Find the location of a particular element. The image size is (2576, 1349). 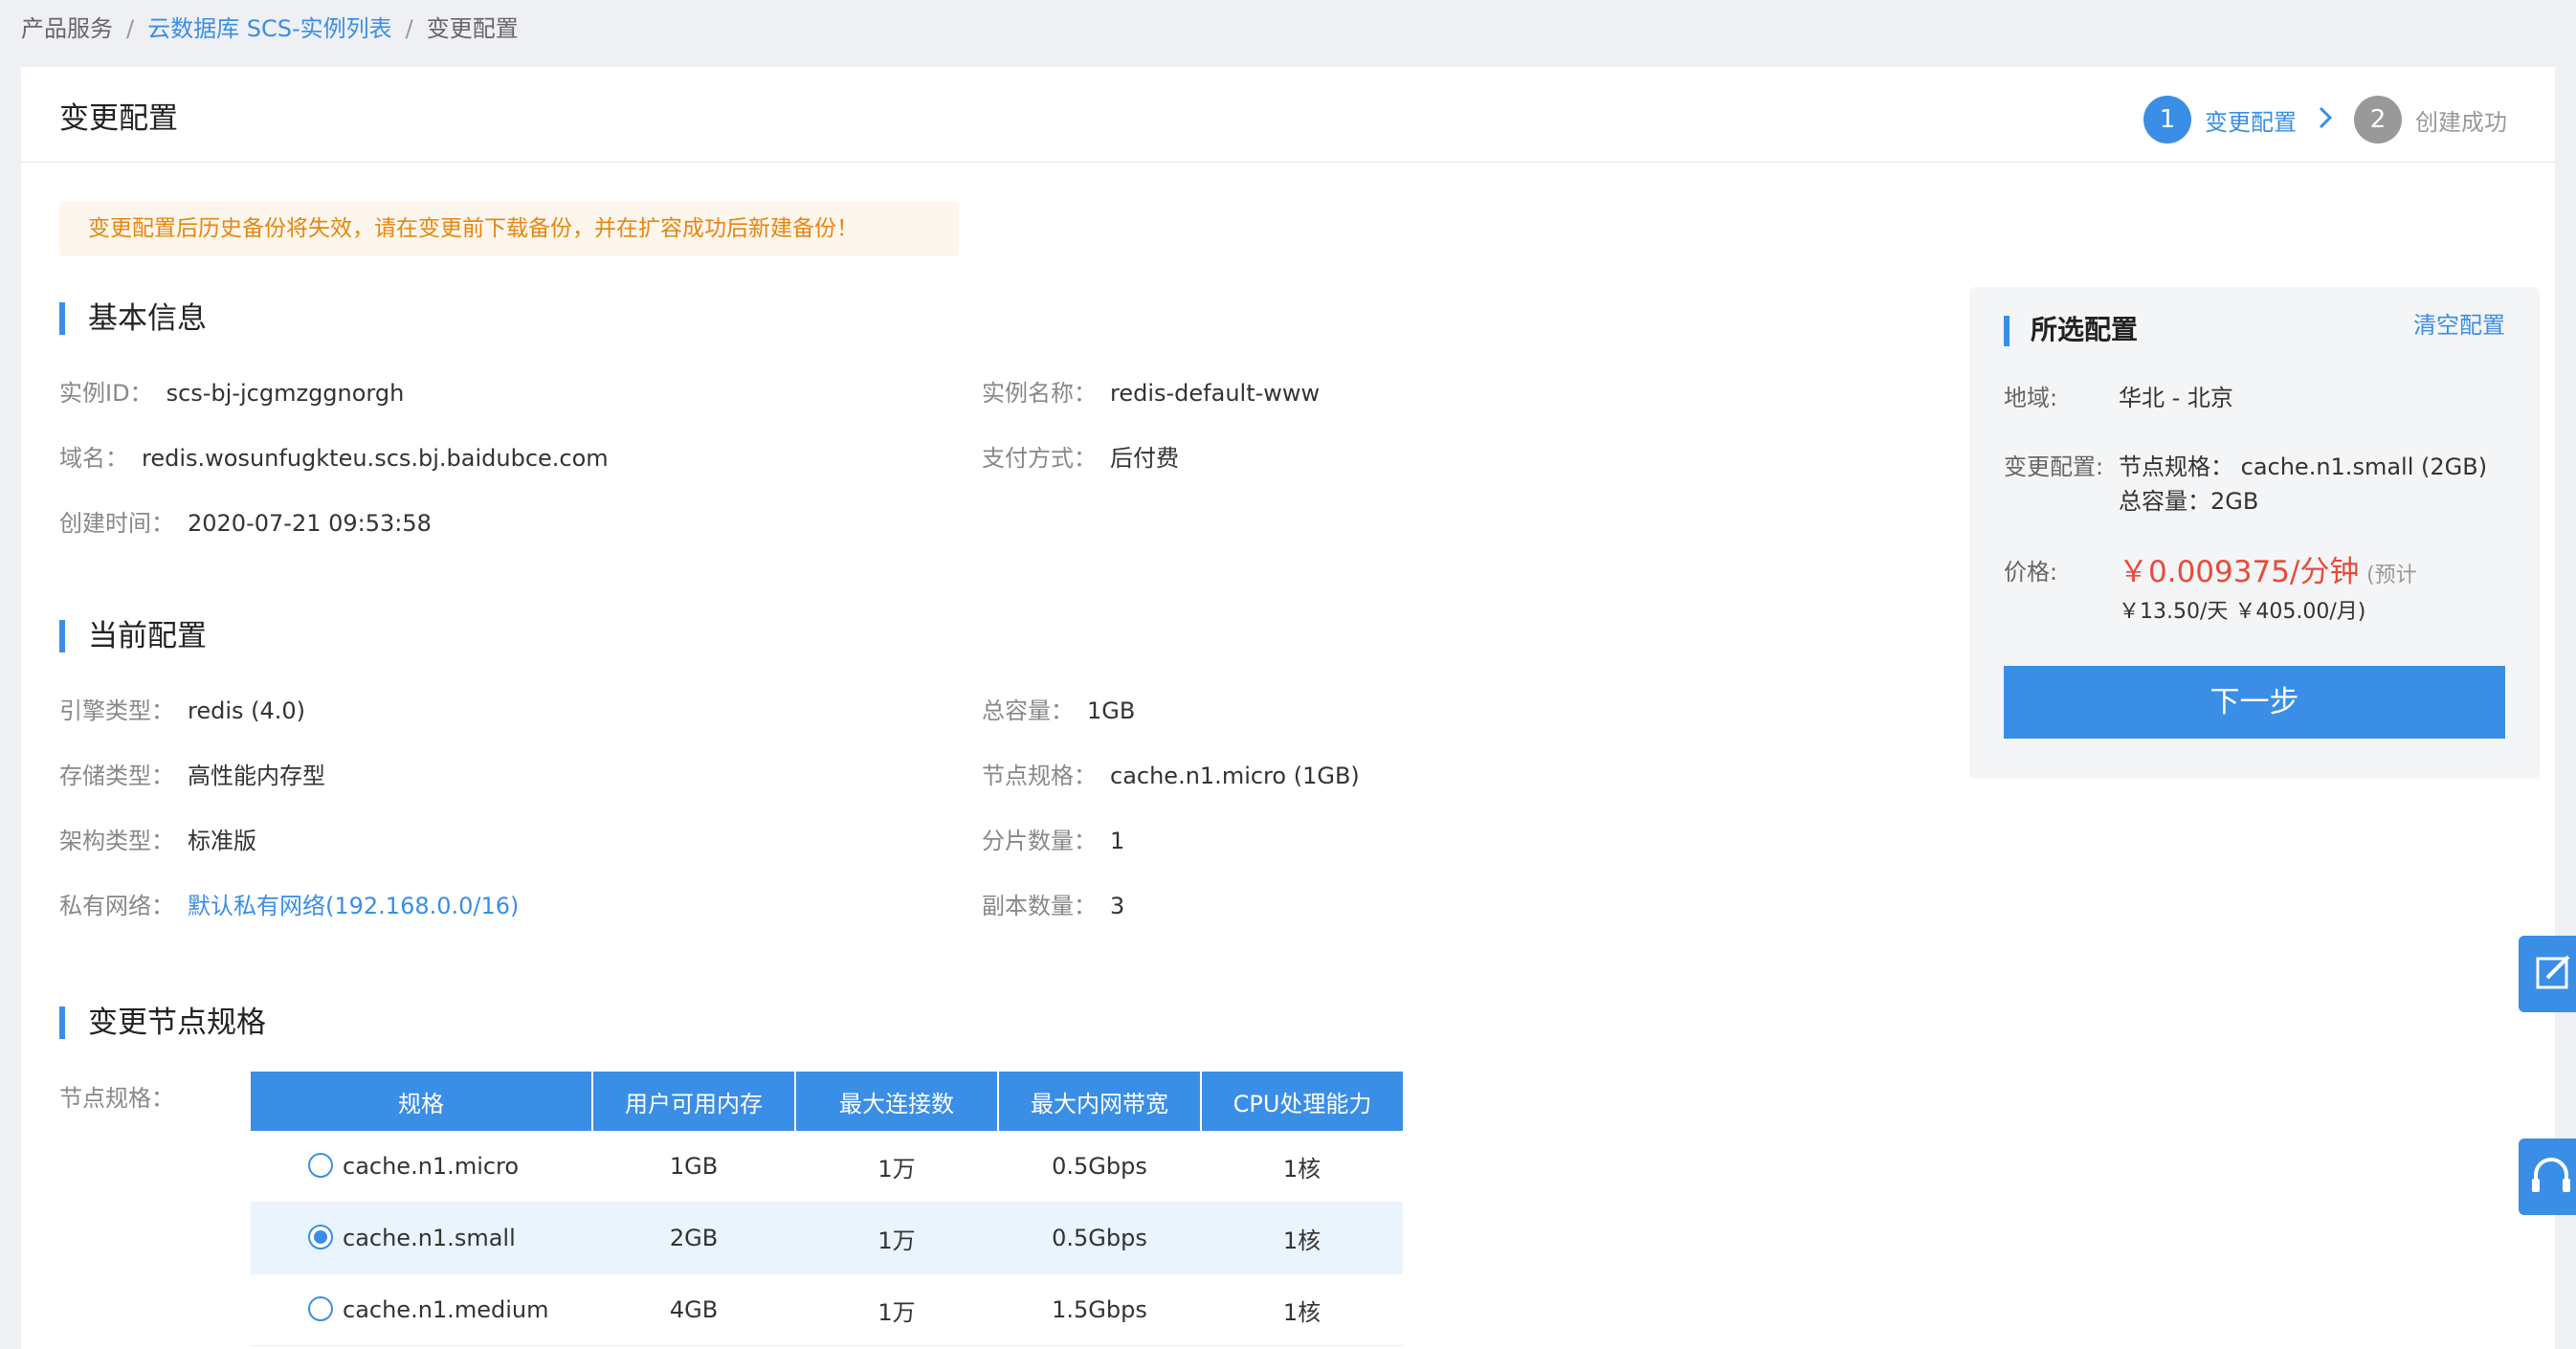

field-value: scs-bj-jcgmzggnorgh is located at coordinates (285, 393).